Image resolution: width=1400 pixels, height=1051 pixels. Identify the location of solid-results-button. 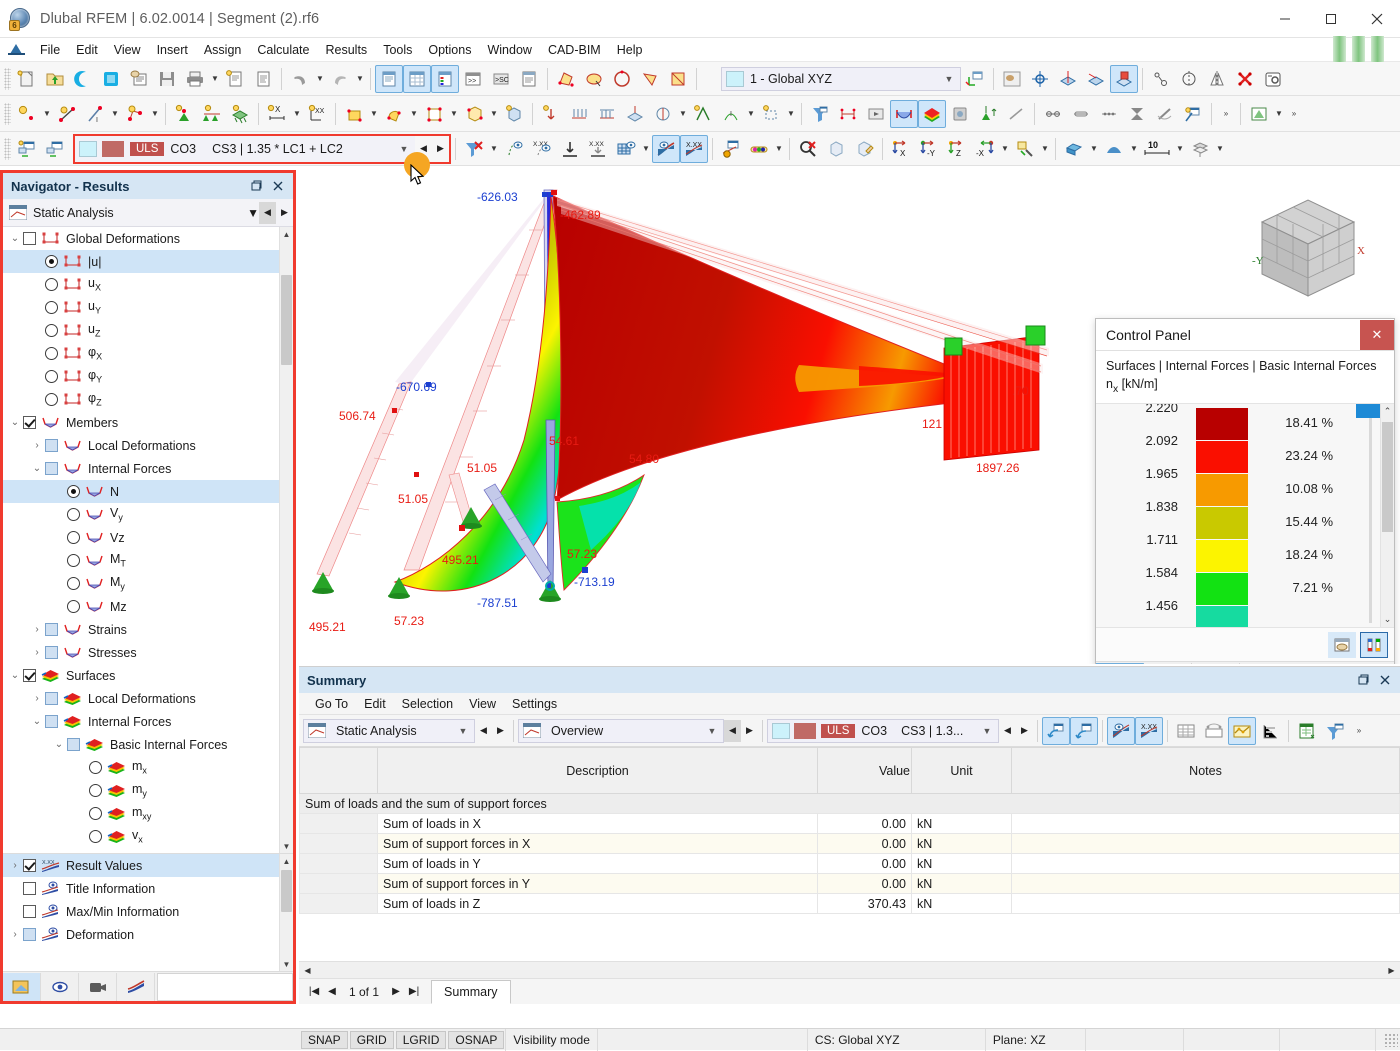
(960, 114).